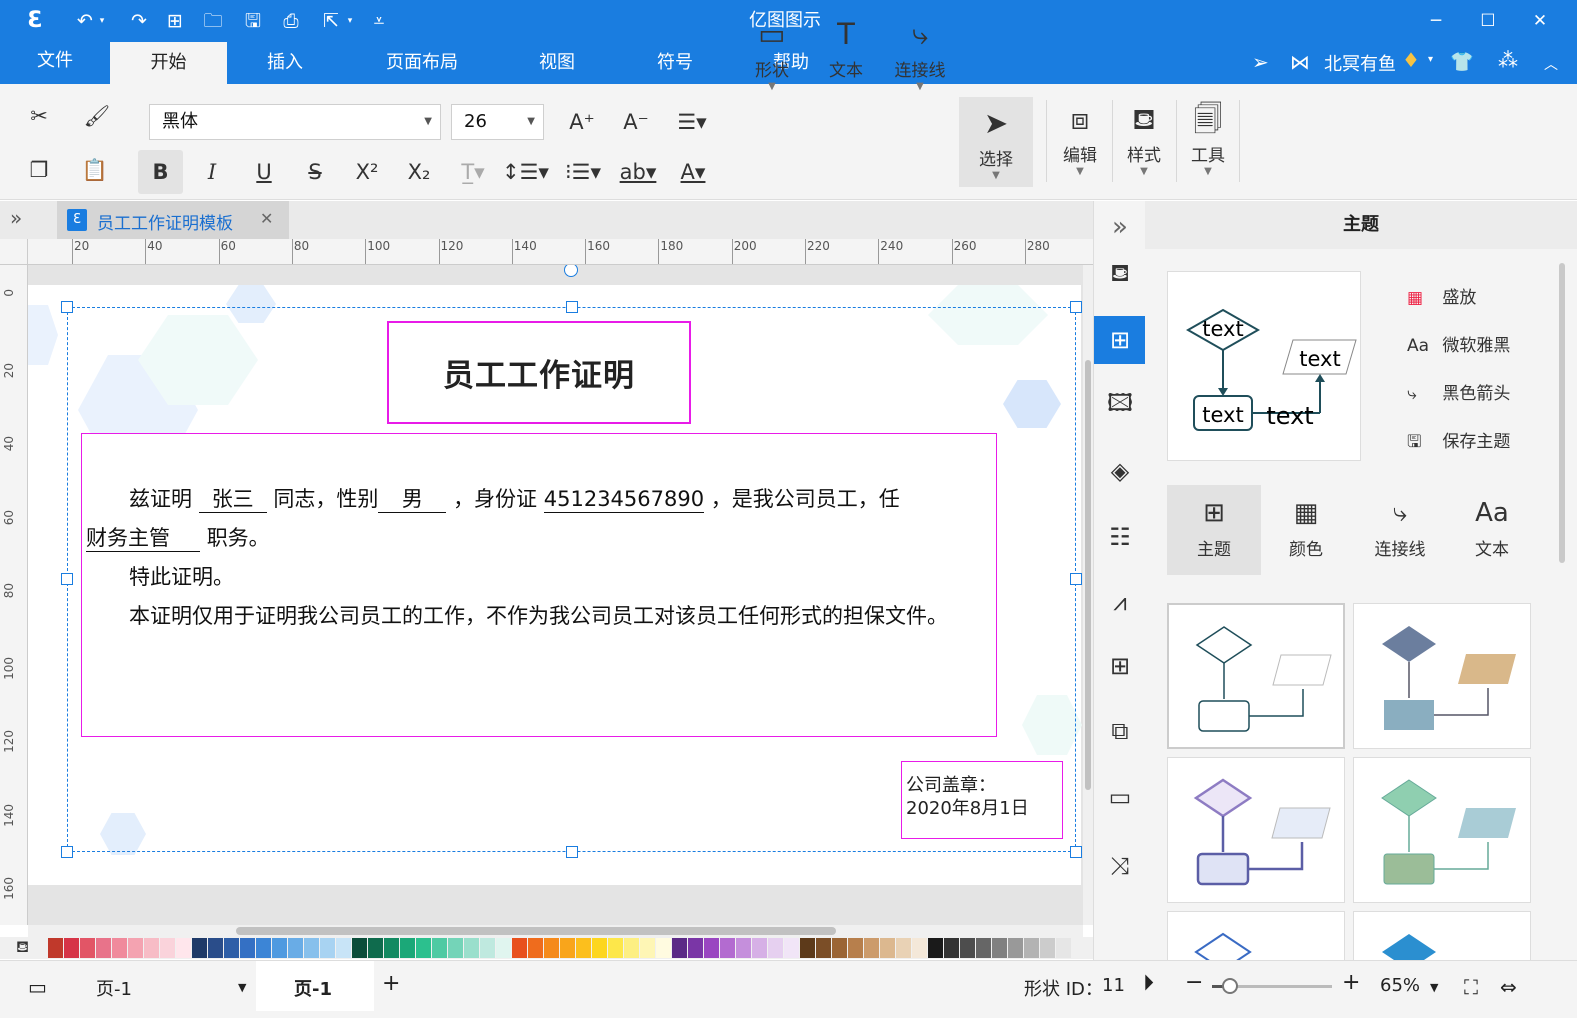 The height and width of the screenshot is (1018, 1577). Describe the element at coordinates (37, 987) in the screenshot. I see `page-view-icon: ▭` at that location.